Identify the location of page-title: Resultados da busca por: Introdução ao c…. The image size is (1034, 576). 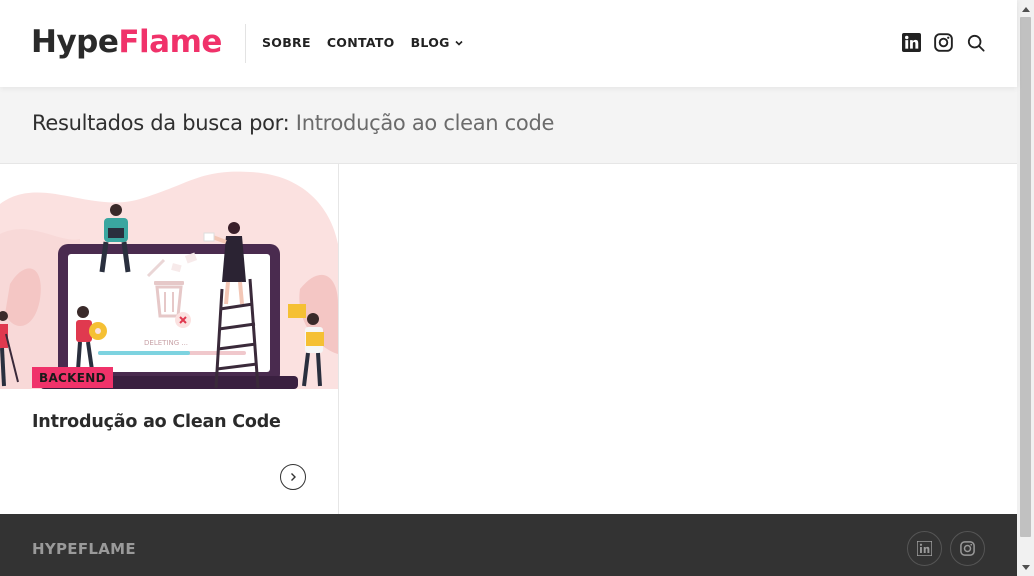
(293, 123).